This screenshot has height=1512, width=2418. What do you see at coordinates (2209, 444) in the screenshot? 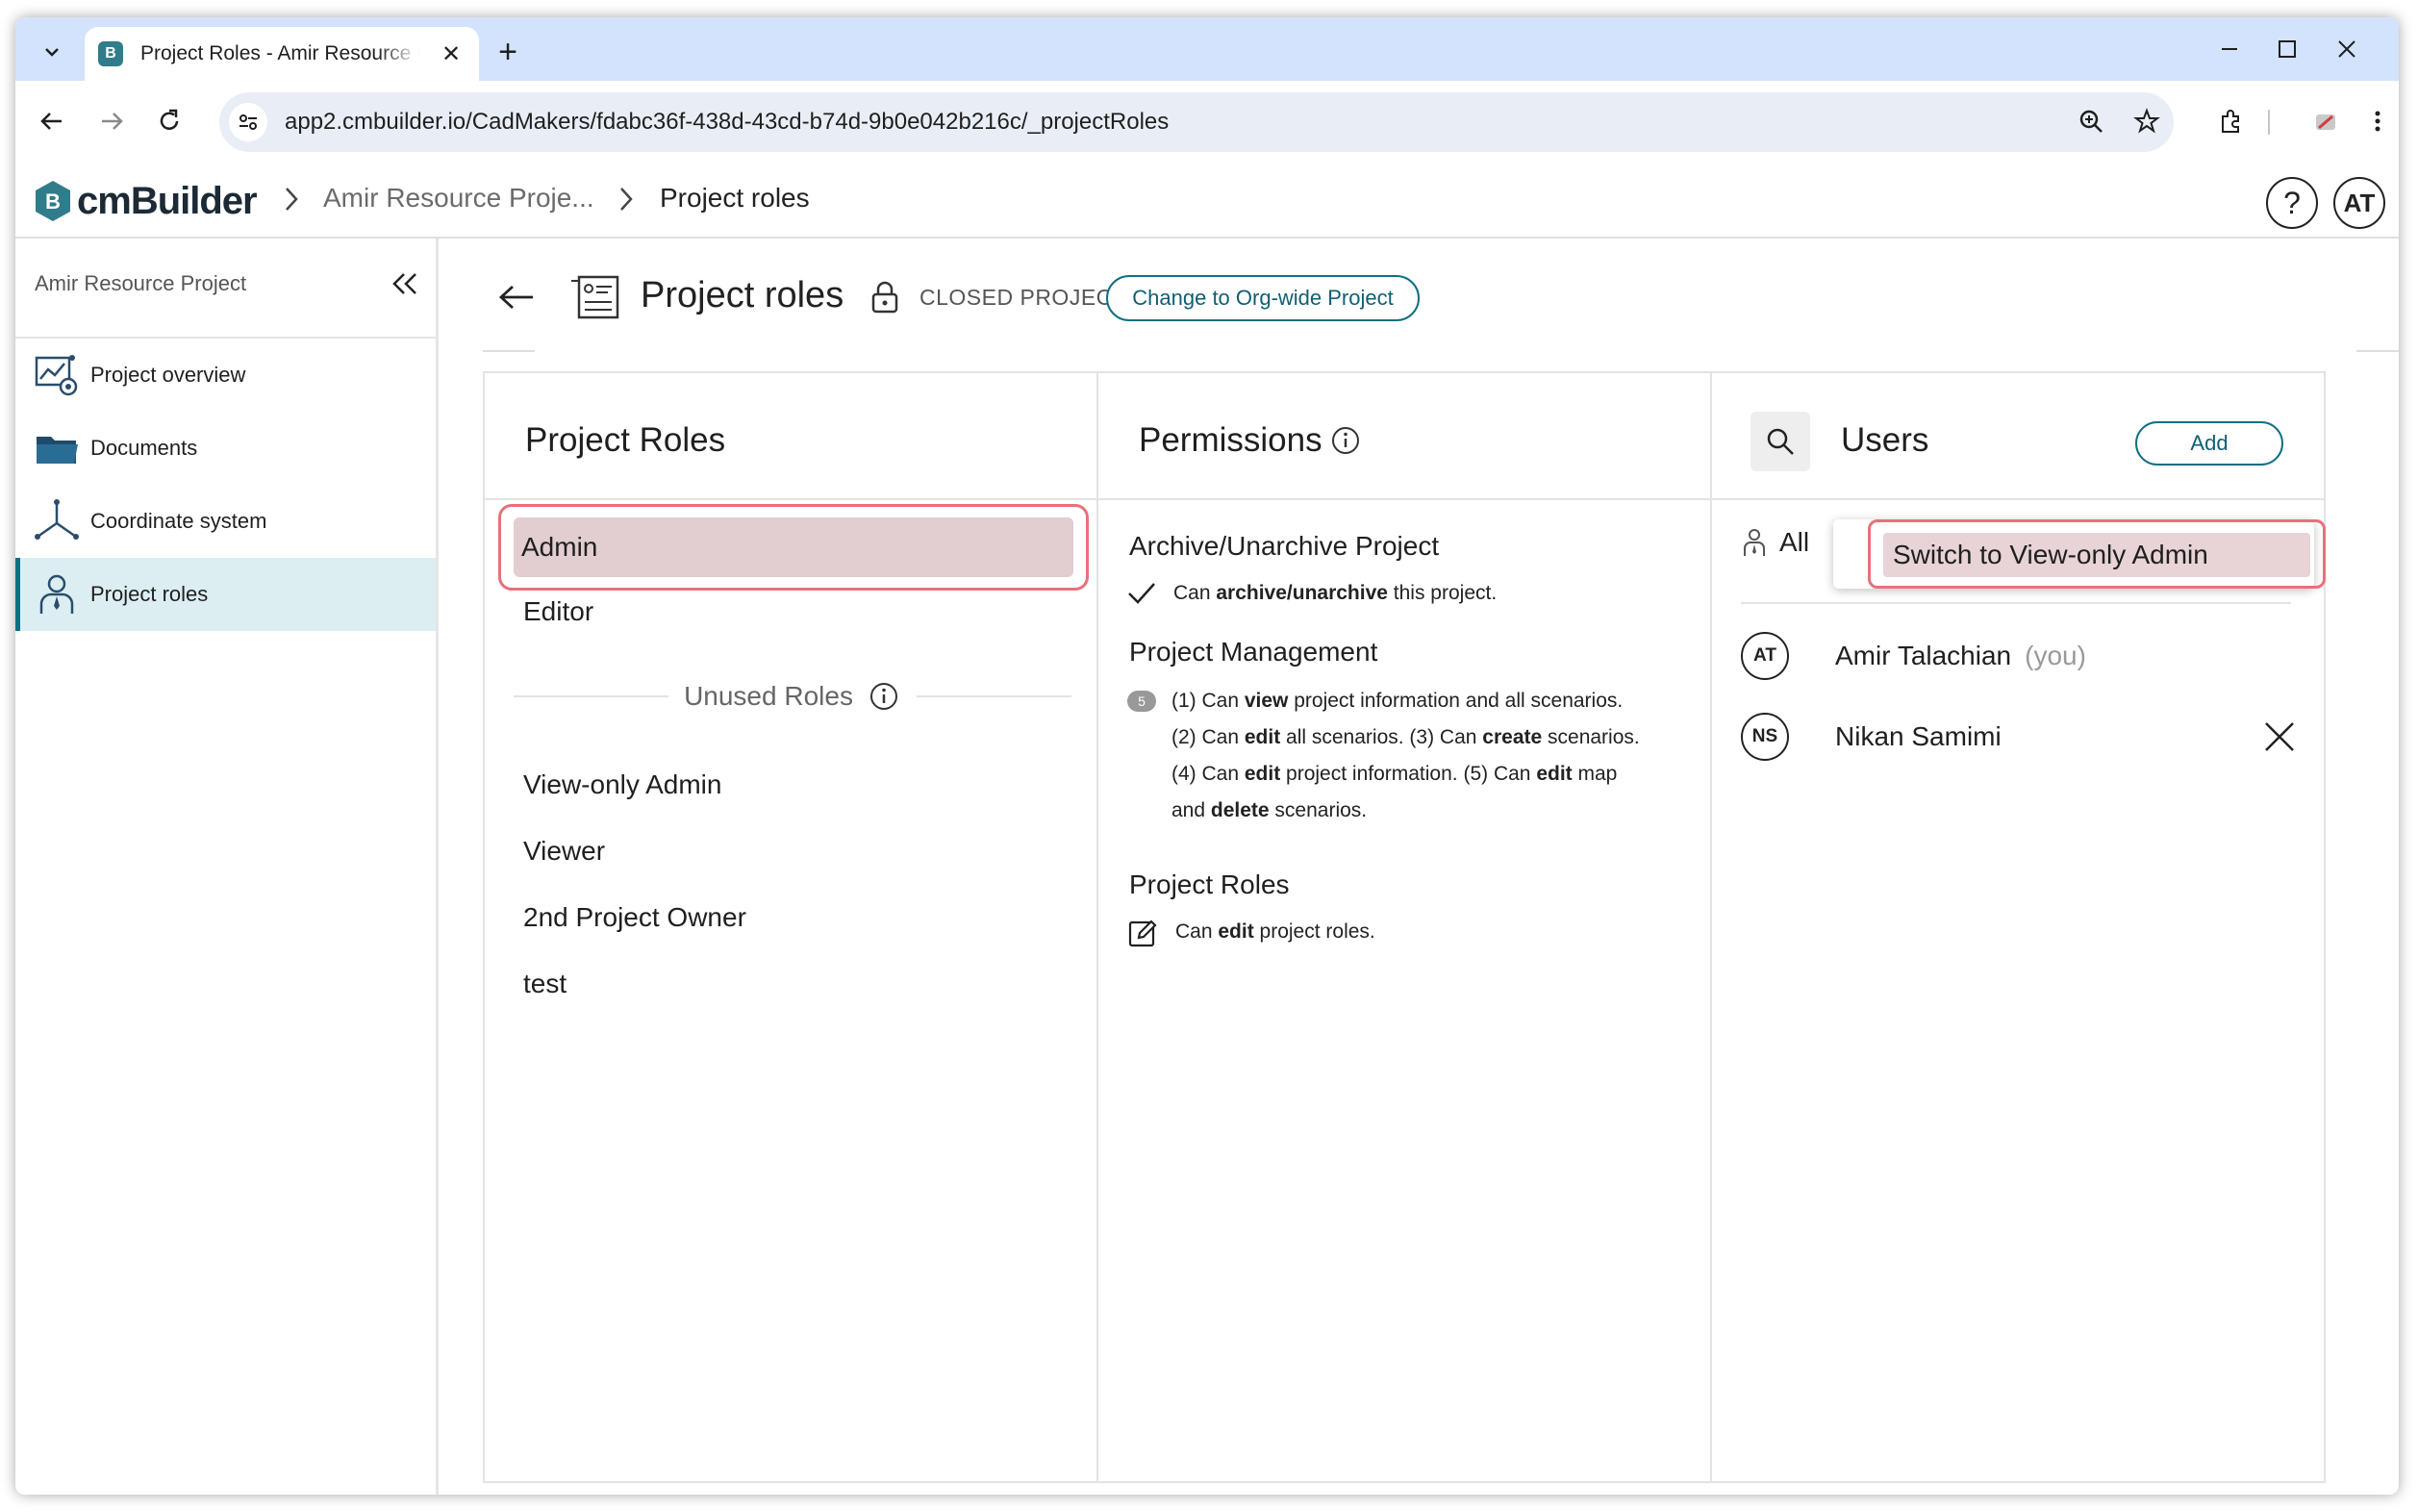
I see `add-user-button: Add` at bounding box center [2209, 444].